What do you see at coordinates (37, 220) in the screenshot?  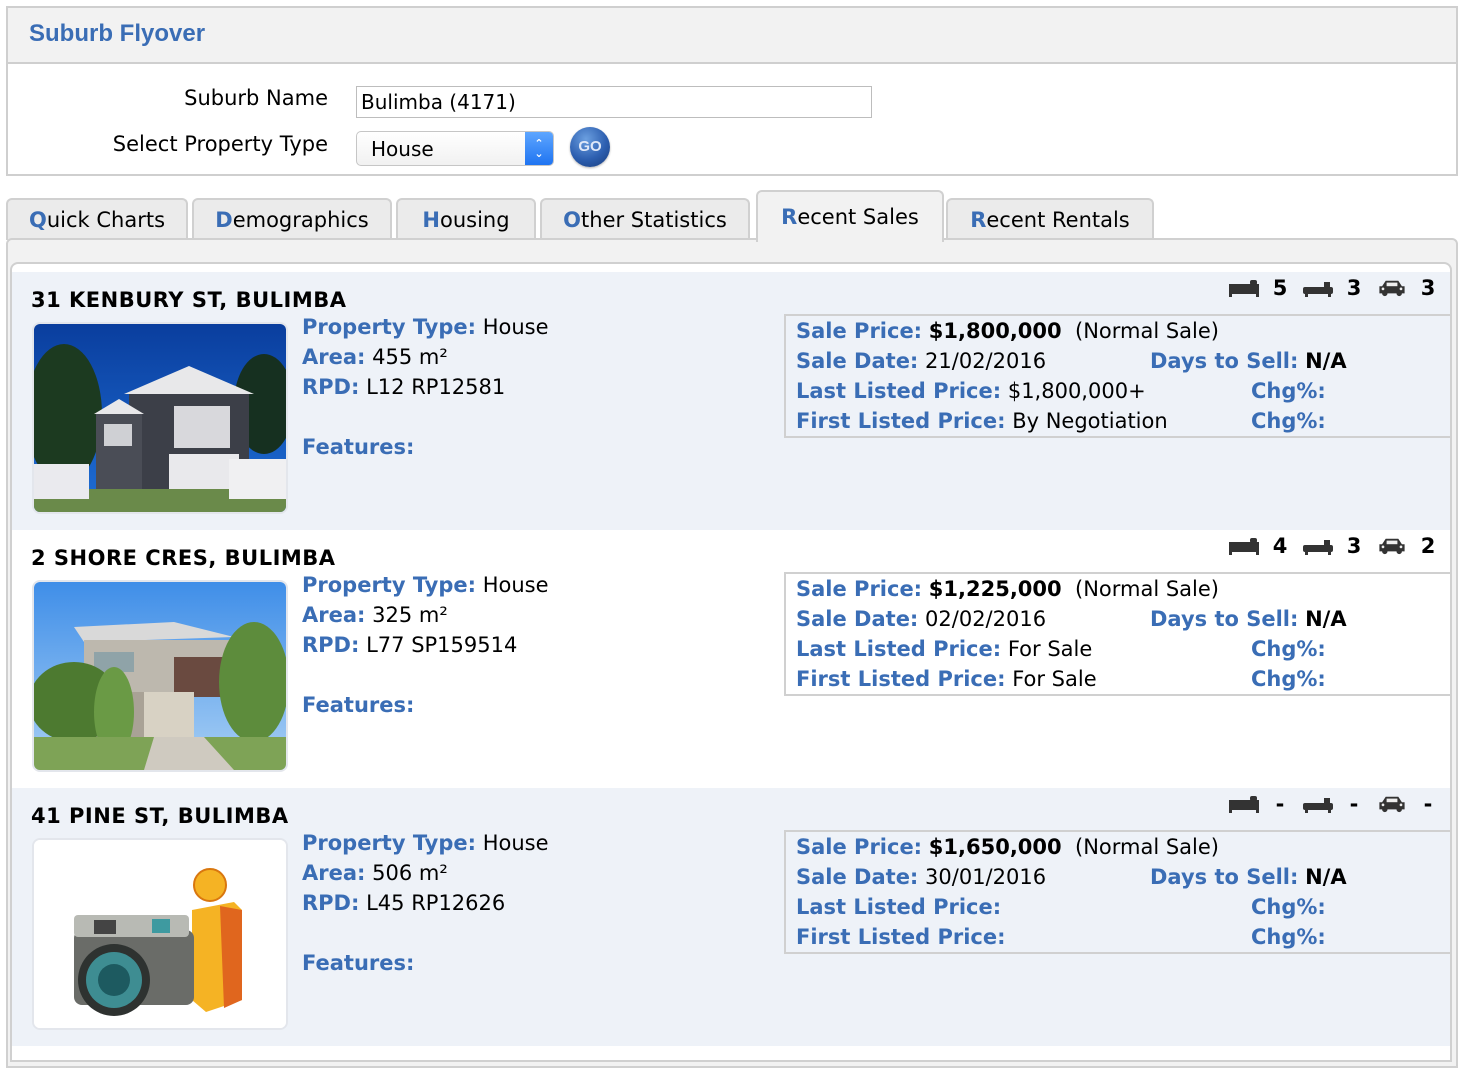 I see `tab-hotkey: Q` at bounding box center [37, 220].